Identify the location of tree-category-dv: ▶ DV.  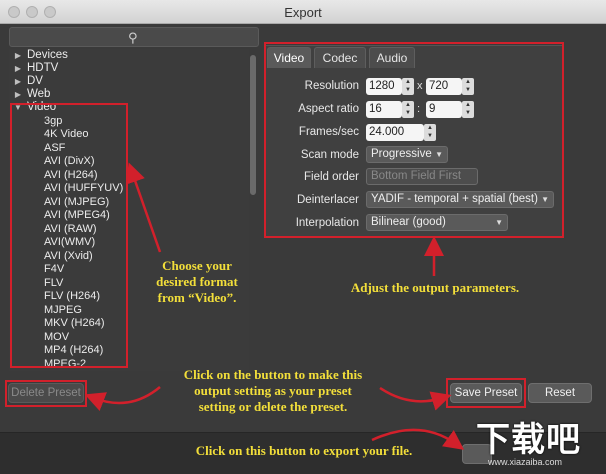
(26, 81).